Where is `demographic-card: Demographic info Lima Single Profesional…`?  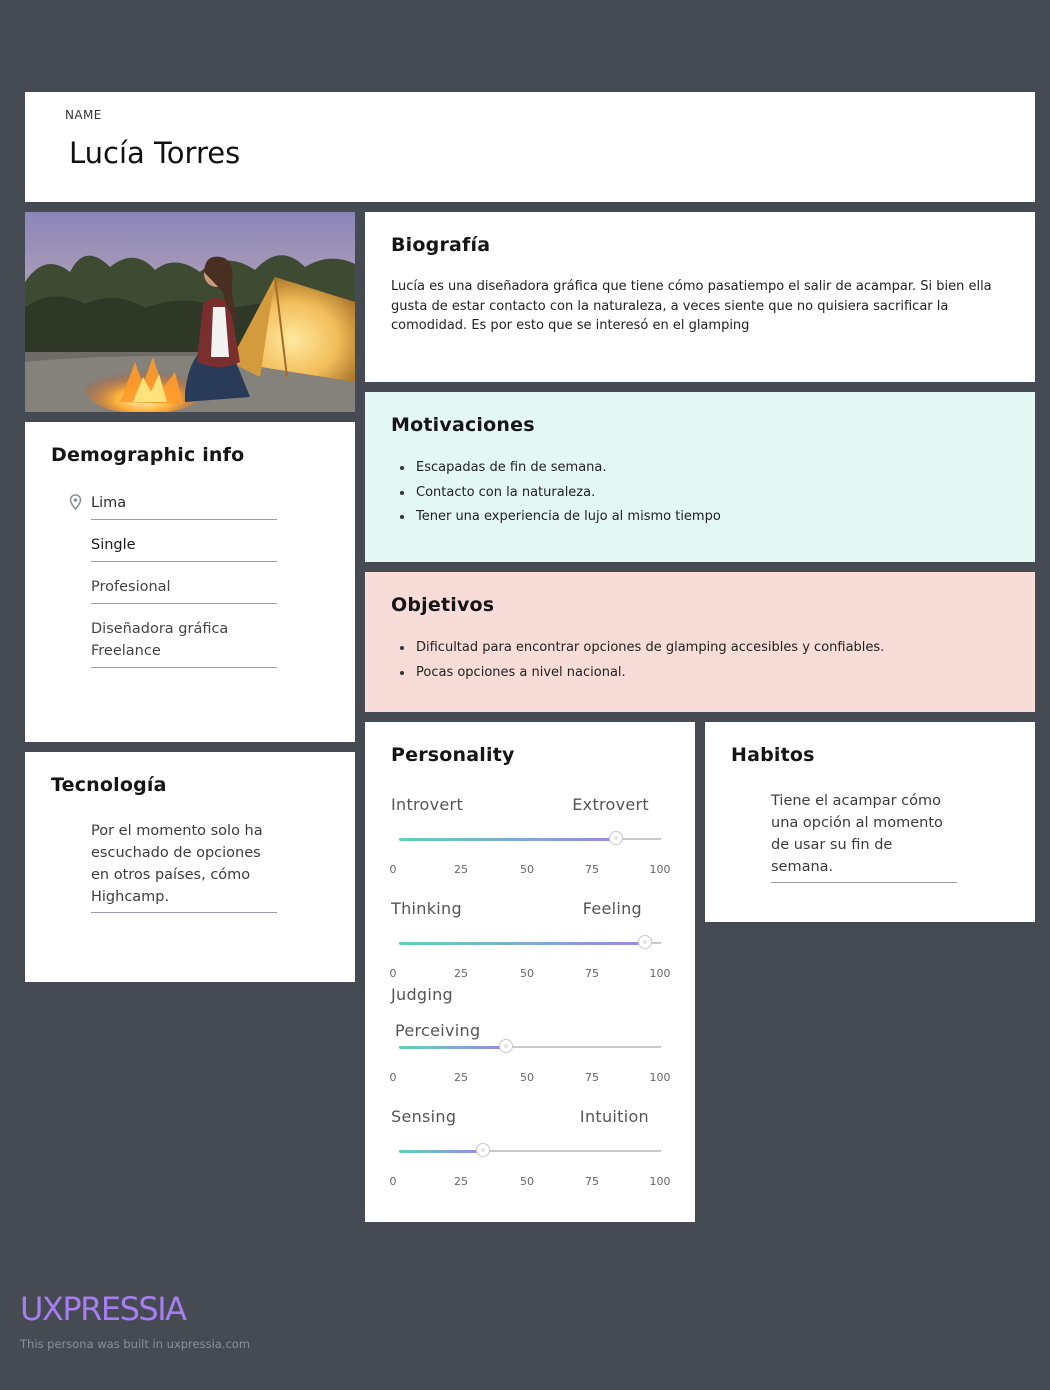
demographic-card: Demographic info Lima Single Profesional… is located at coordinates (190, 582).